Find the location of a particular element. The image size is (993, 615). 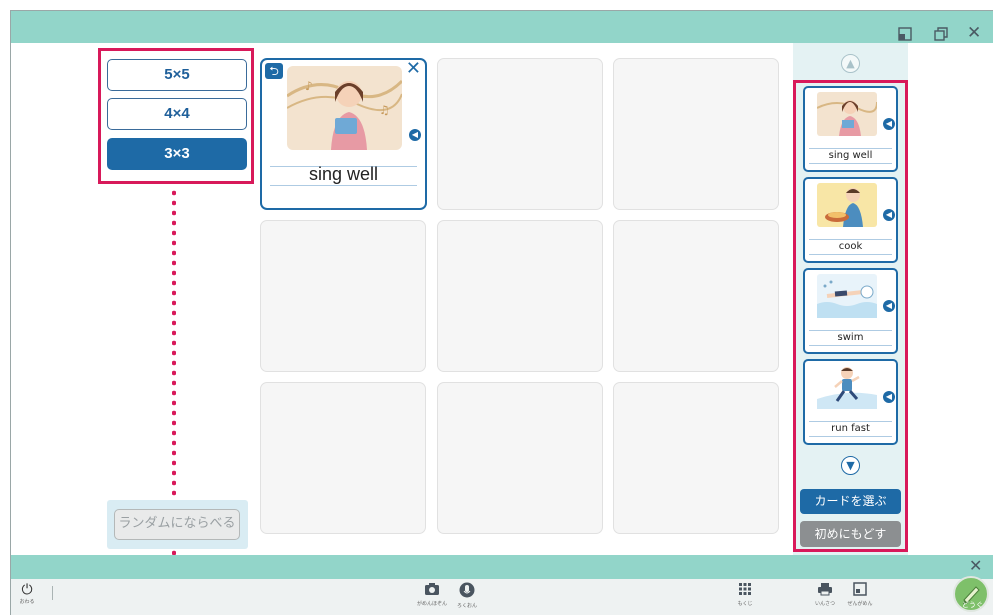

restore-icon is located at coordinates (941, 35).